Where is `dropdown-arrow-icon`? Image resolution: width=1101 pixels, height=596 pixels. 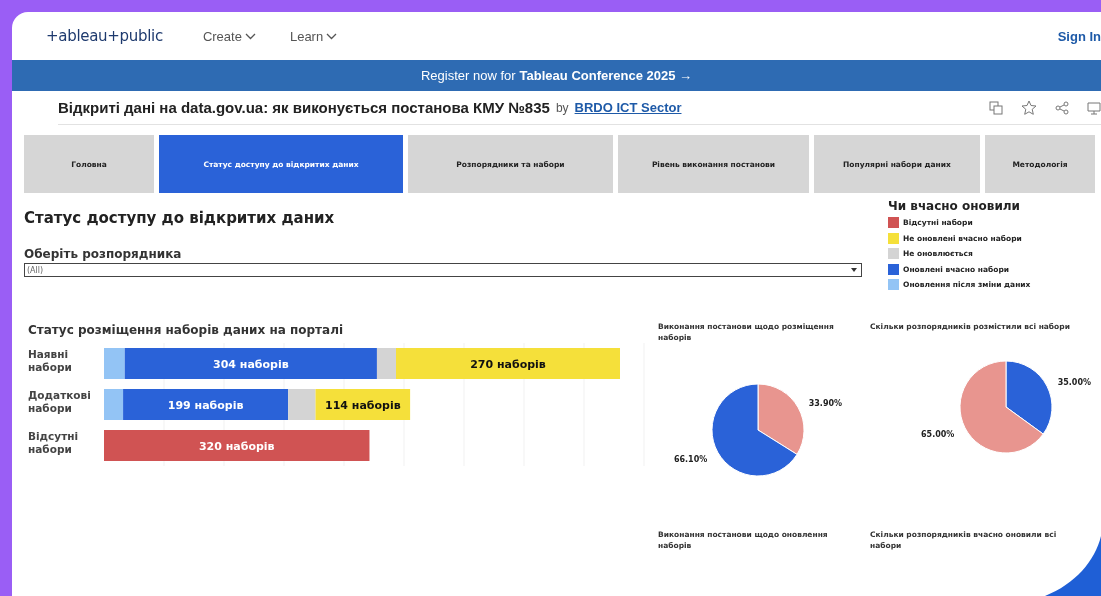 dropdown-arrow-icon is located at coordinates (854, 270).